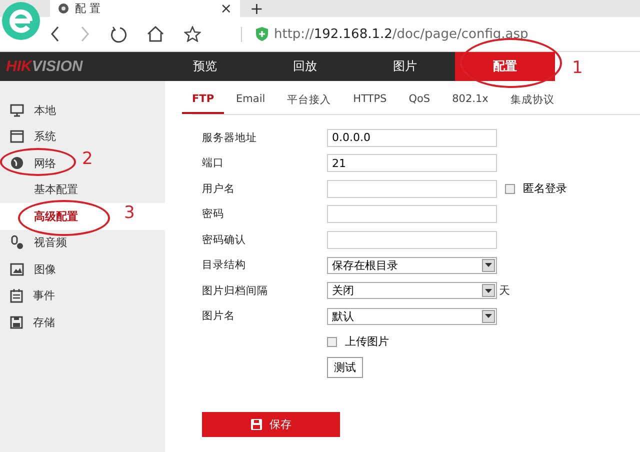 This screenshot has height=452, width=640. I want to click on input-field: 0.0.0.0, so click(412, 137).